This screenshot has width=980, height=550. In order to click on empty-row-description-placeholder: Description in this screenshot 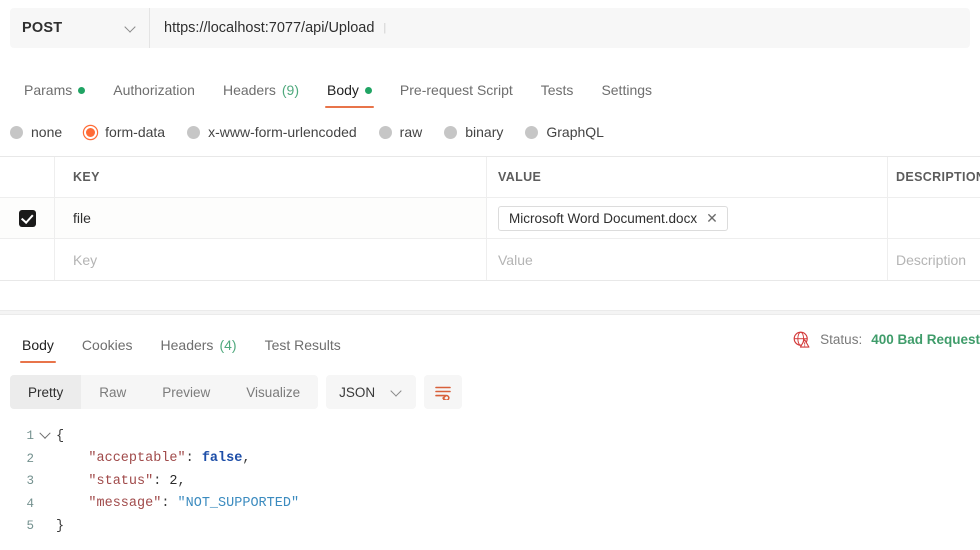, I will do `click(931, 259)`.